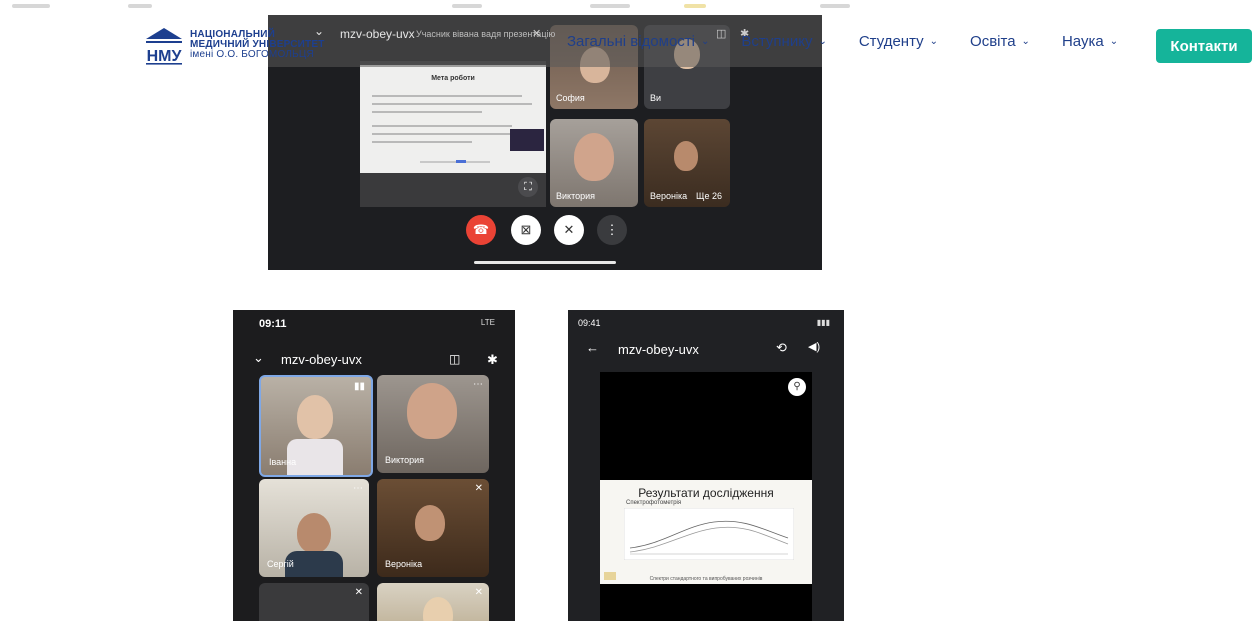 The width and height of the screenshot is (1252, 621). I want to click on mic-off-button: ✕, so click(569, 230).